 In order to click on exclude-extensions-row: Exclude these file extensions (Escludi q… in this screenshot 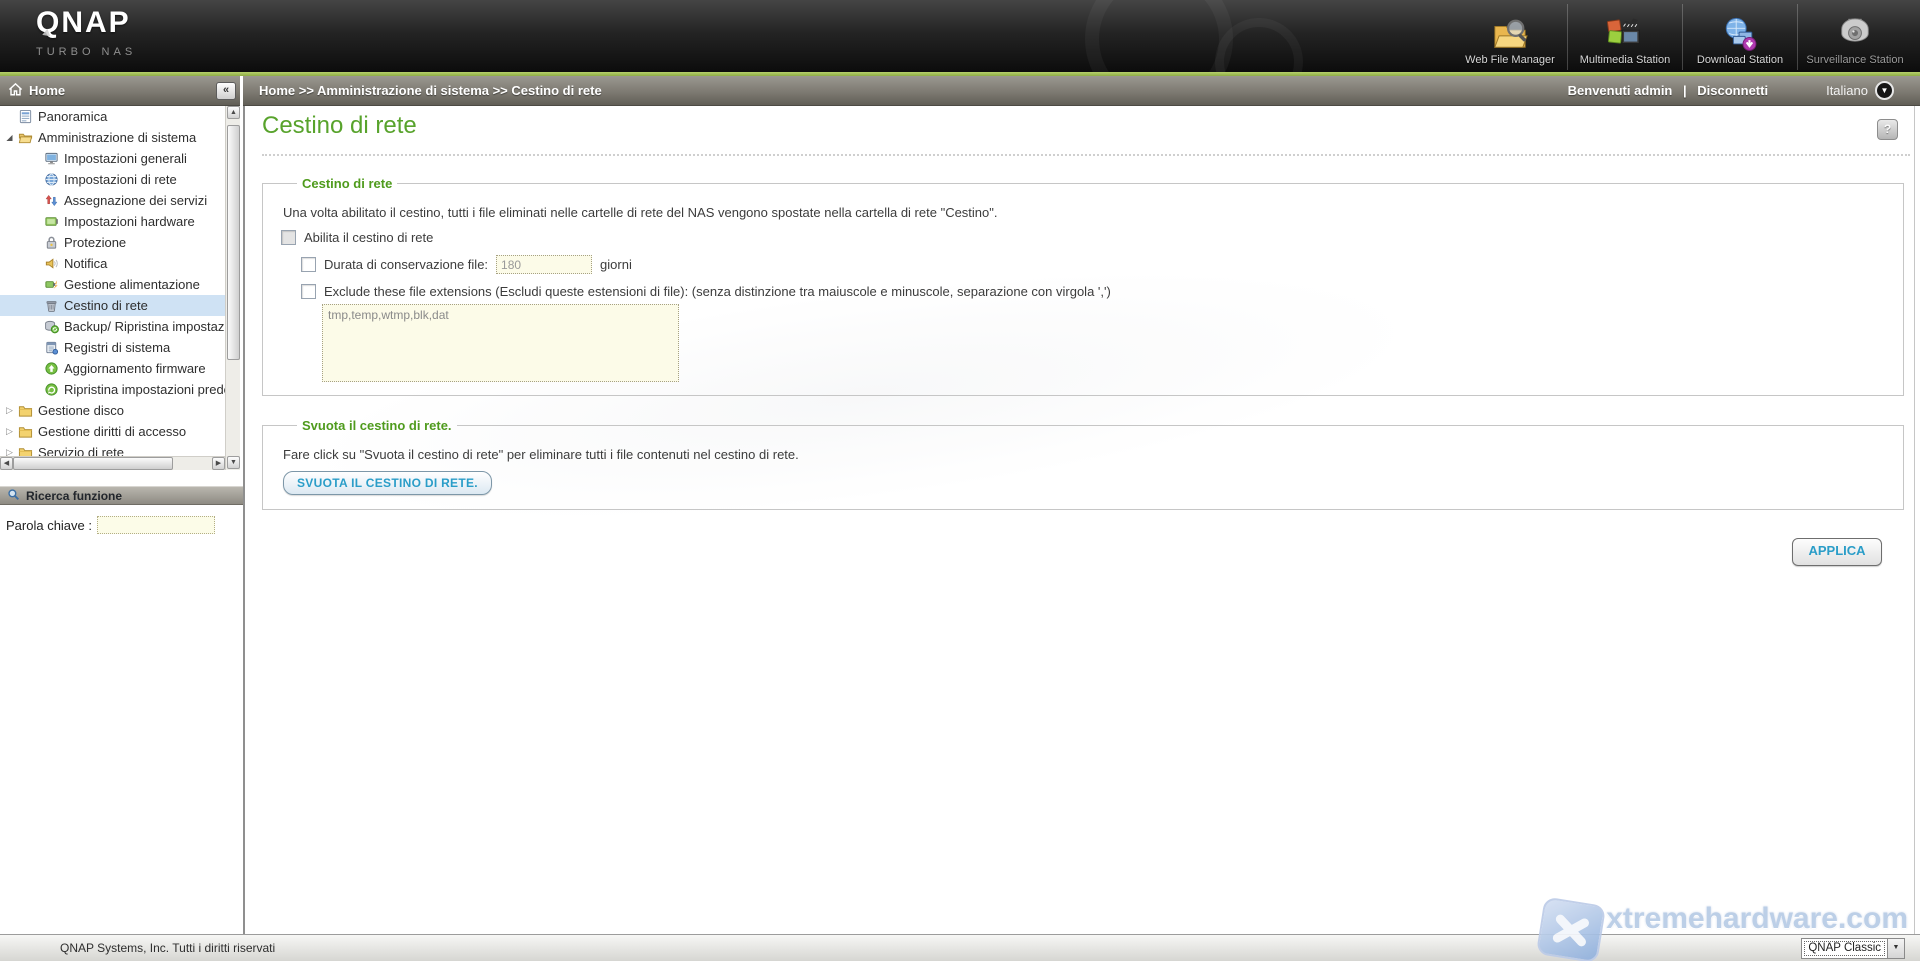, I will do `click(1093, 291)`.